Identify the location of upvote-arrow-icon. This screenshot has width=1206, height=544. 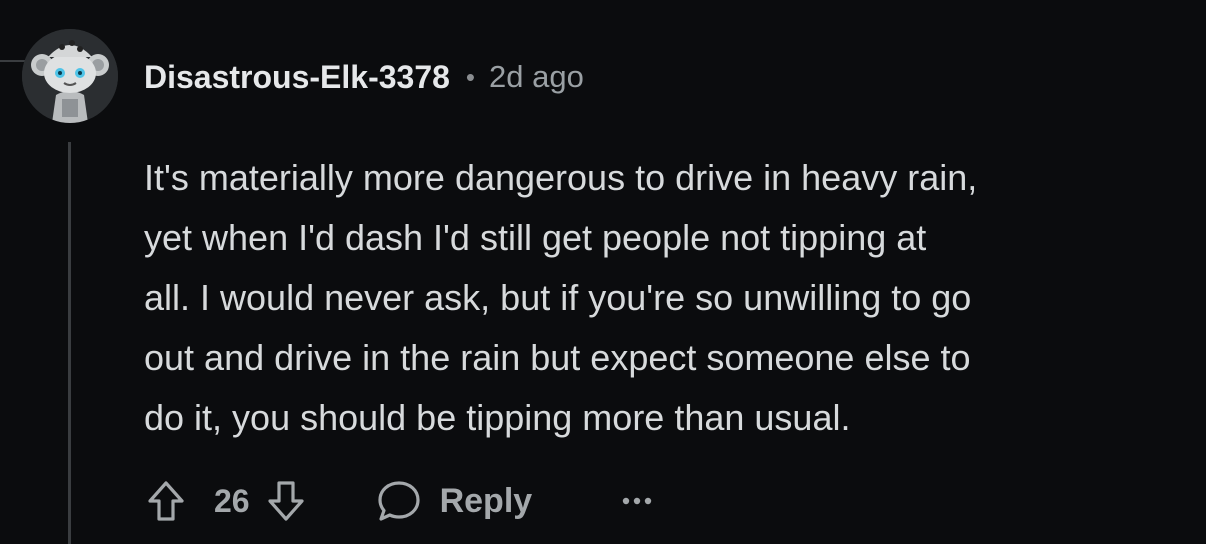
(166, 501).